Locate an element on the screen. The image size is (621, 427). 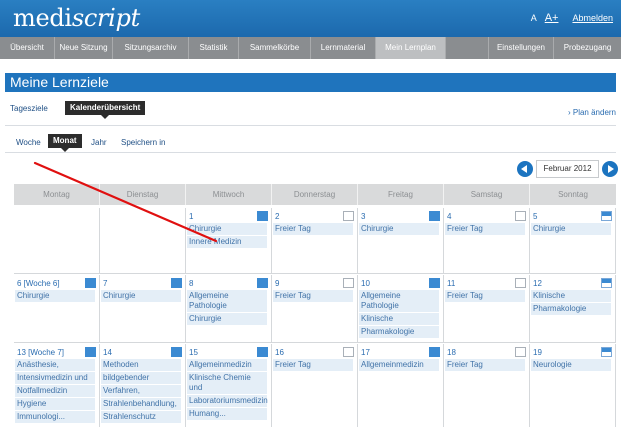
plan-aendern-link: › Plan ändern is located at coordinates (592, 112).